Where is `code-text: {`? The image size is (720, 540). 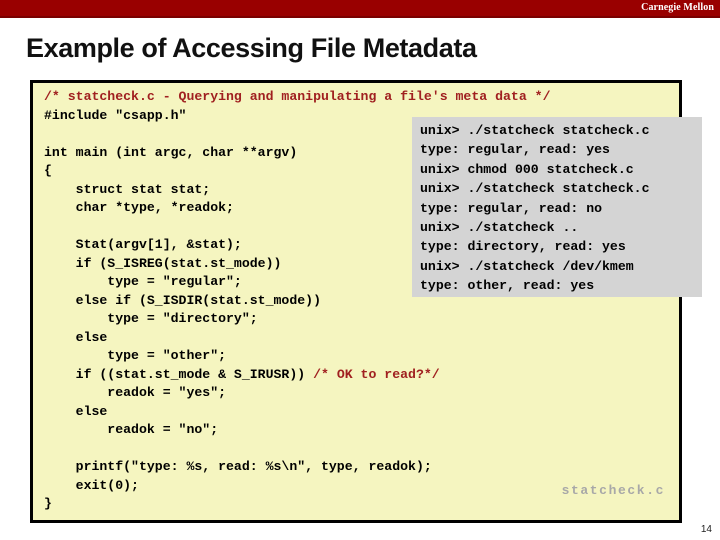 code-text: { is located at coordinates (48, 170).